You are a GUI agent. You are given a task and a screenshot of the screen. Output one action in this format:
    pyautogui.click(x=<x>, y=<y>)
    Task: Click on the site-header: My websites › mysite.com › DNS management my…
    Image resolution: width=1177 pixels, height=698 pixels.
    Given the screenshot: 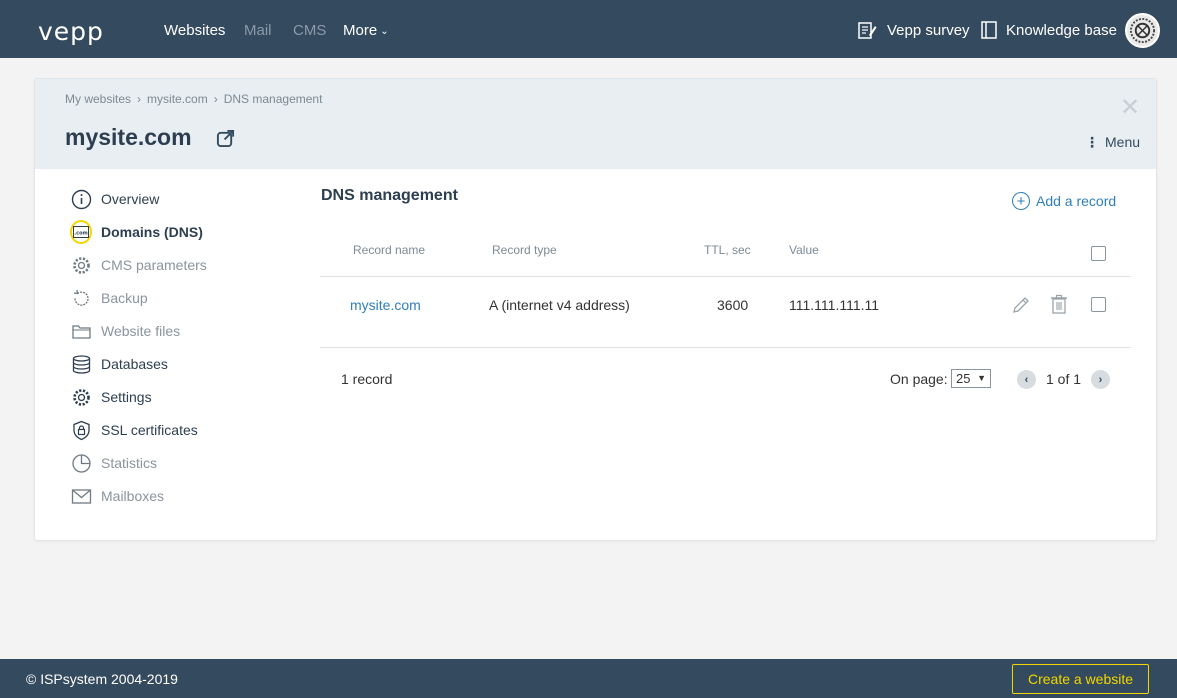 What is the action you would take?
    pyautogui.click(x=595, y=124)
    